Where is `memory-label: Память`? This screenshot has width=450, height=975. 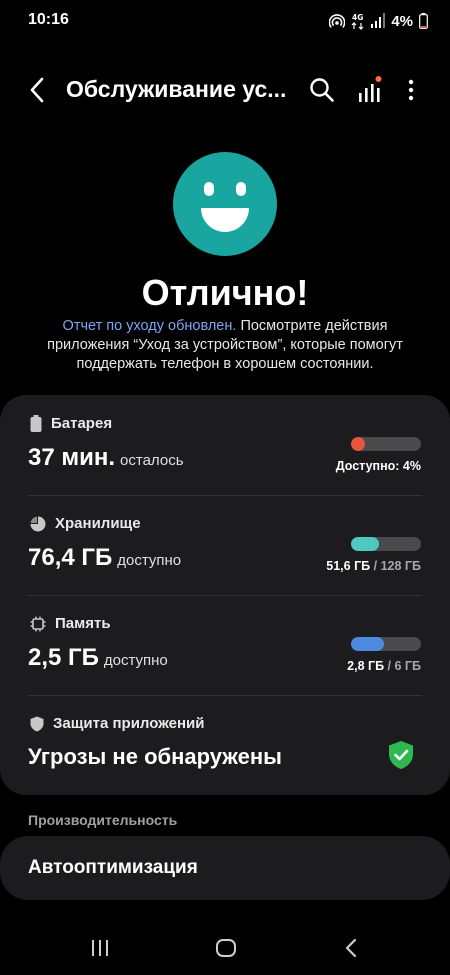 memory-label: Память is located at coordinates (83, 623).